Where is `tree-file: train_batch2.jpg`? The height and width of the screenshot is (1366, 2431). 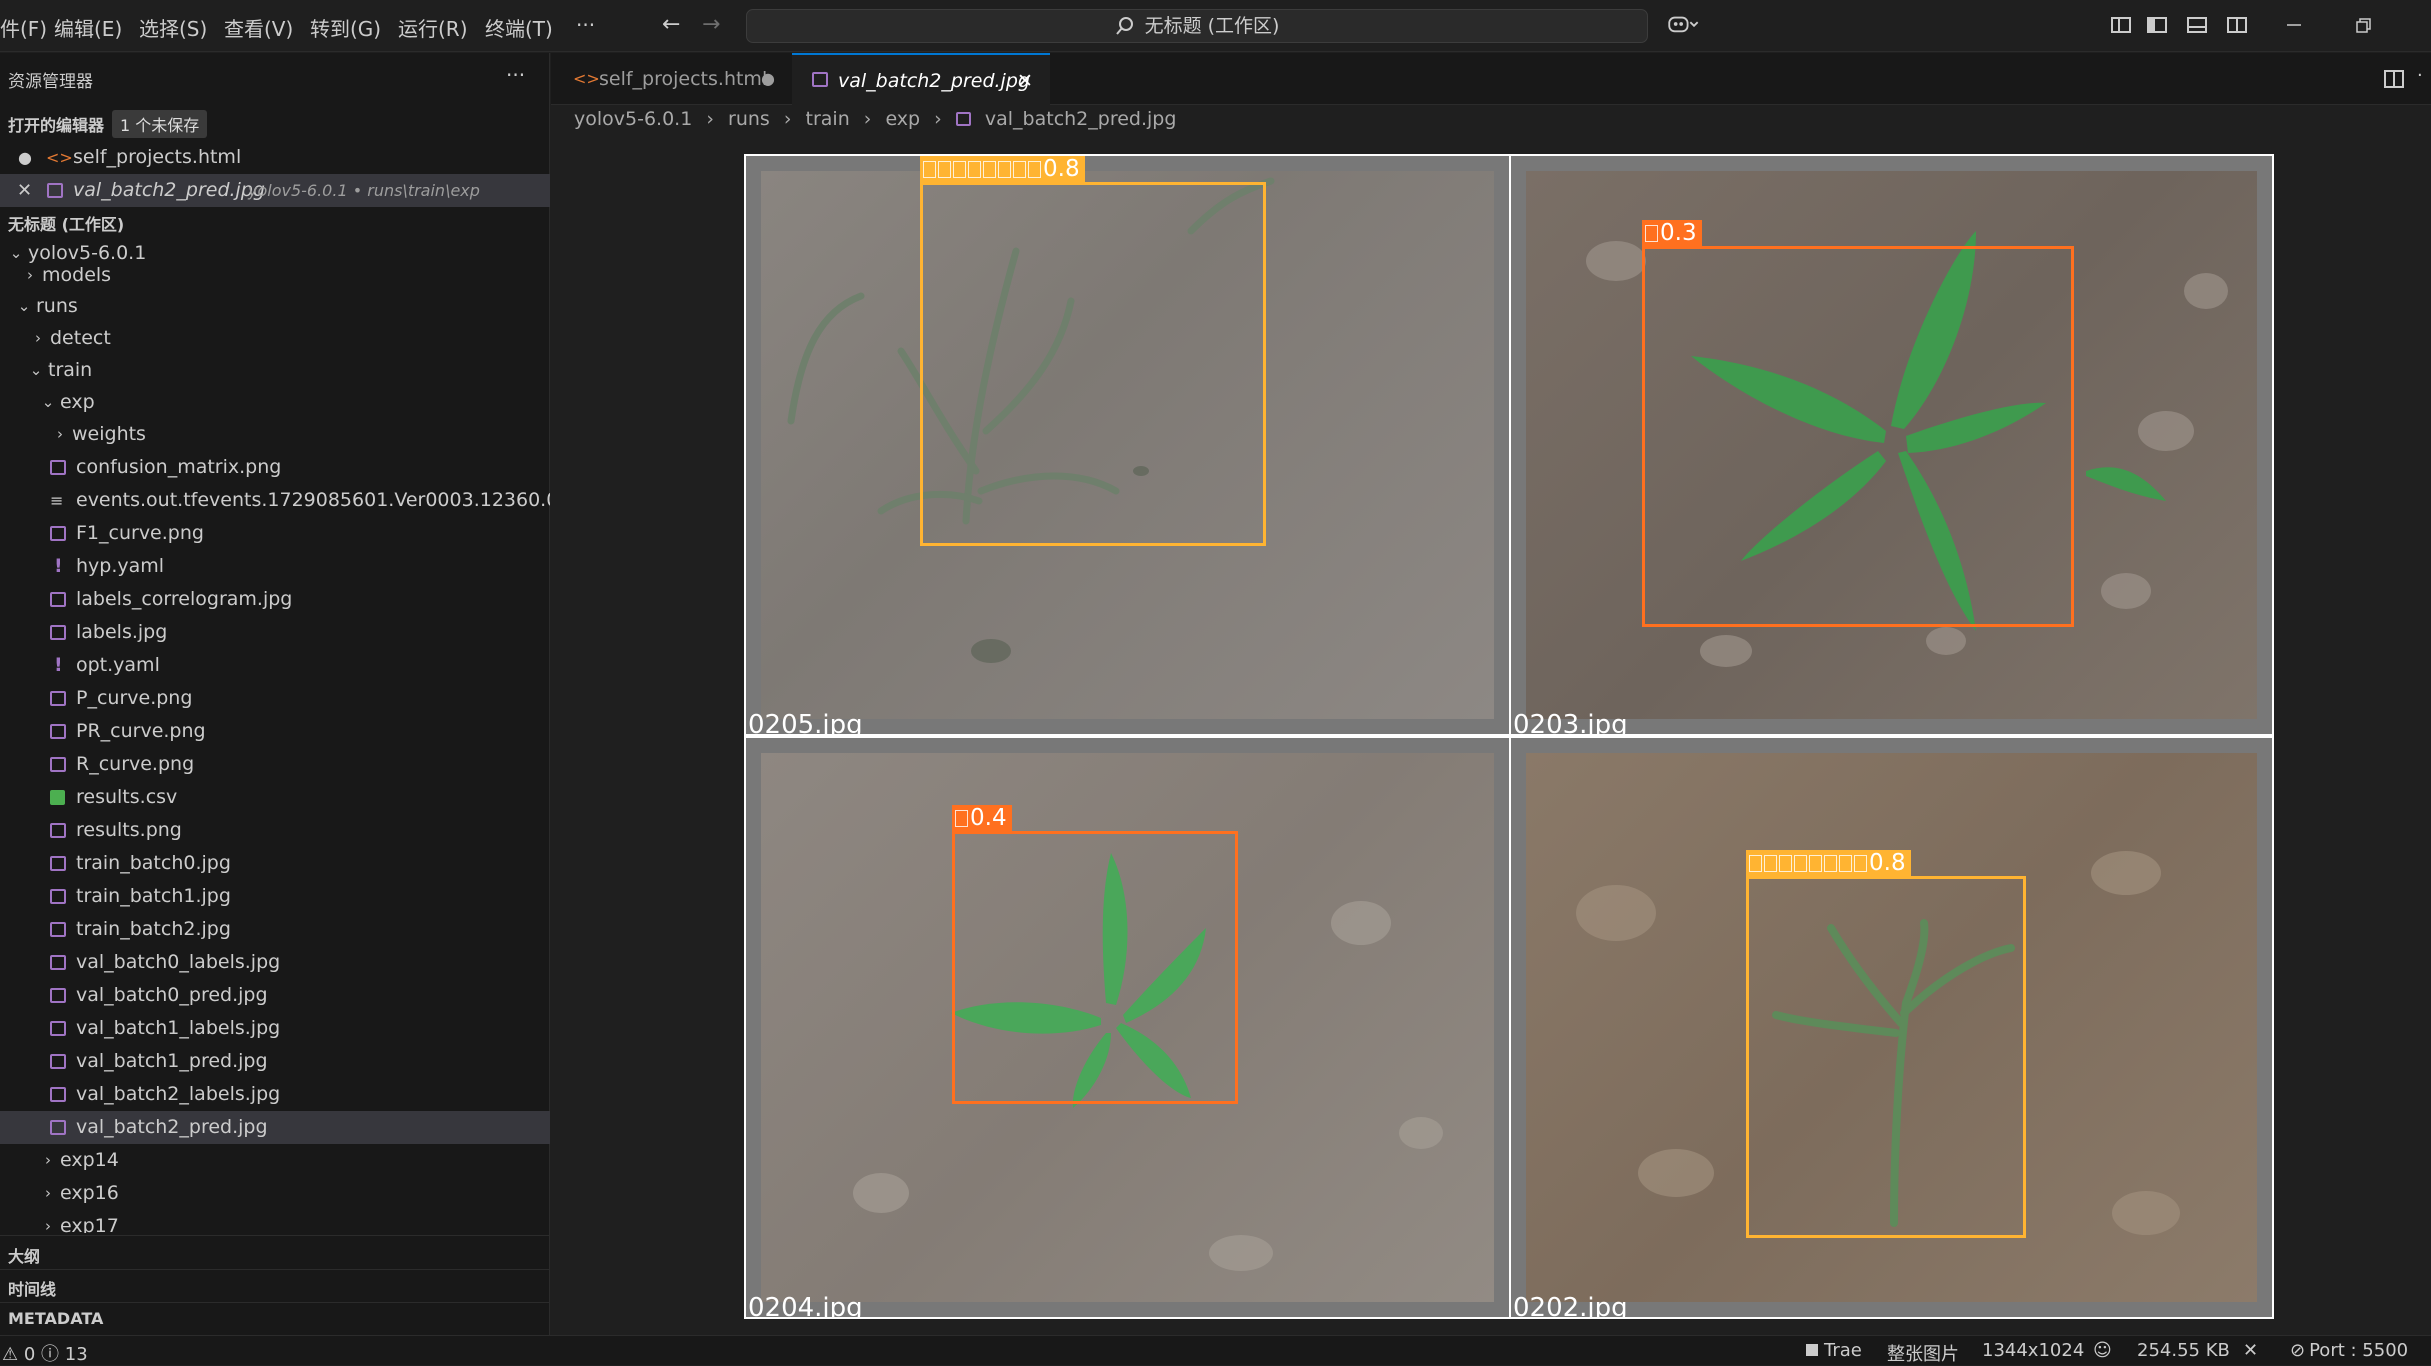
tree-file: train_batch2.jpg is located at coordinates (275, 929).